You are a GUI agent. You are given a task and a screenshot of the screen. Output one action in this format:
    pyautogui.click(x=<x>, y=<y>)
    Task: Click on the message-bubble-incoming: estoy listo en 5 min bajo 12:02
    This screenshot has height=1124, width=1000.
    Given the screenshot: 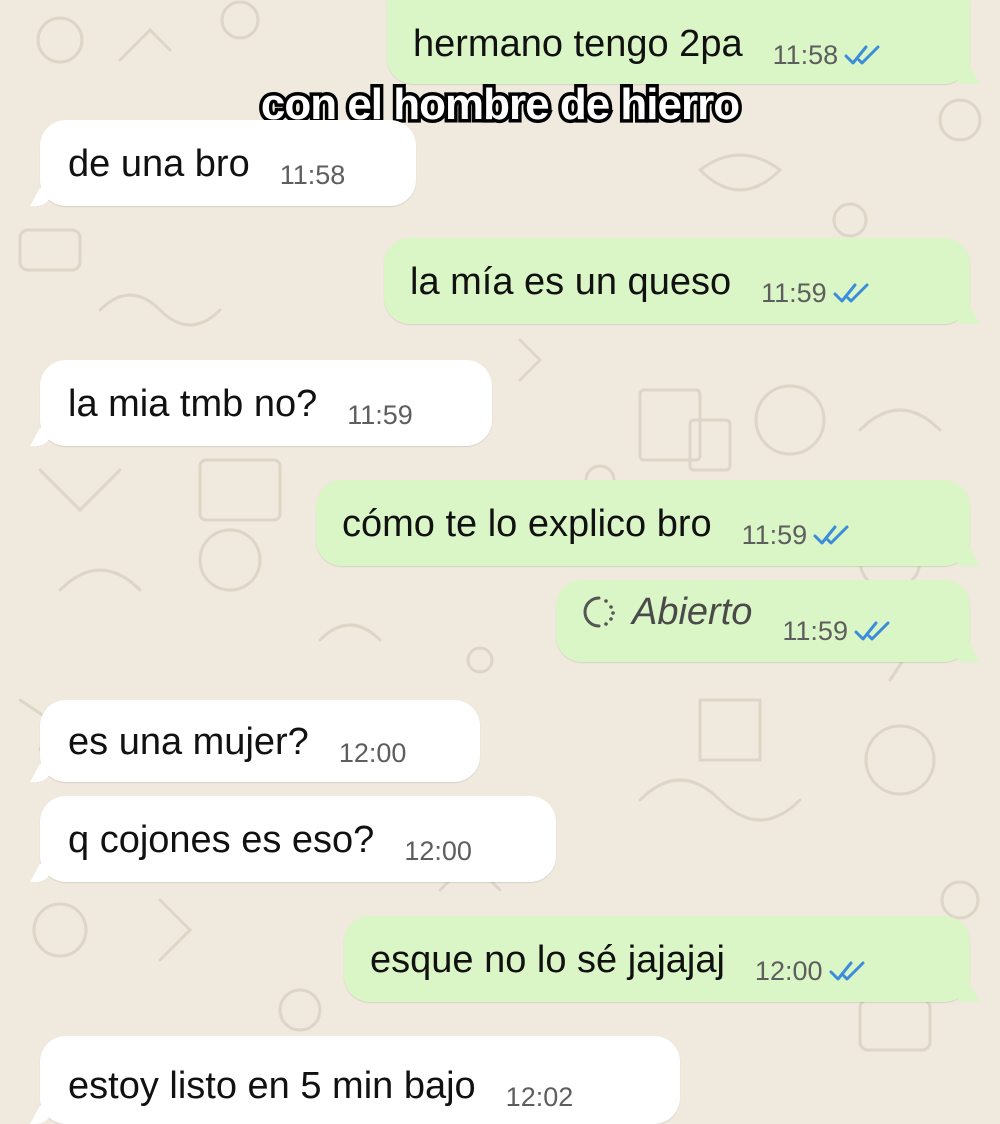 What is the action you would take?
    pyautogui.click(x=360, y=1080)
    